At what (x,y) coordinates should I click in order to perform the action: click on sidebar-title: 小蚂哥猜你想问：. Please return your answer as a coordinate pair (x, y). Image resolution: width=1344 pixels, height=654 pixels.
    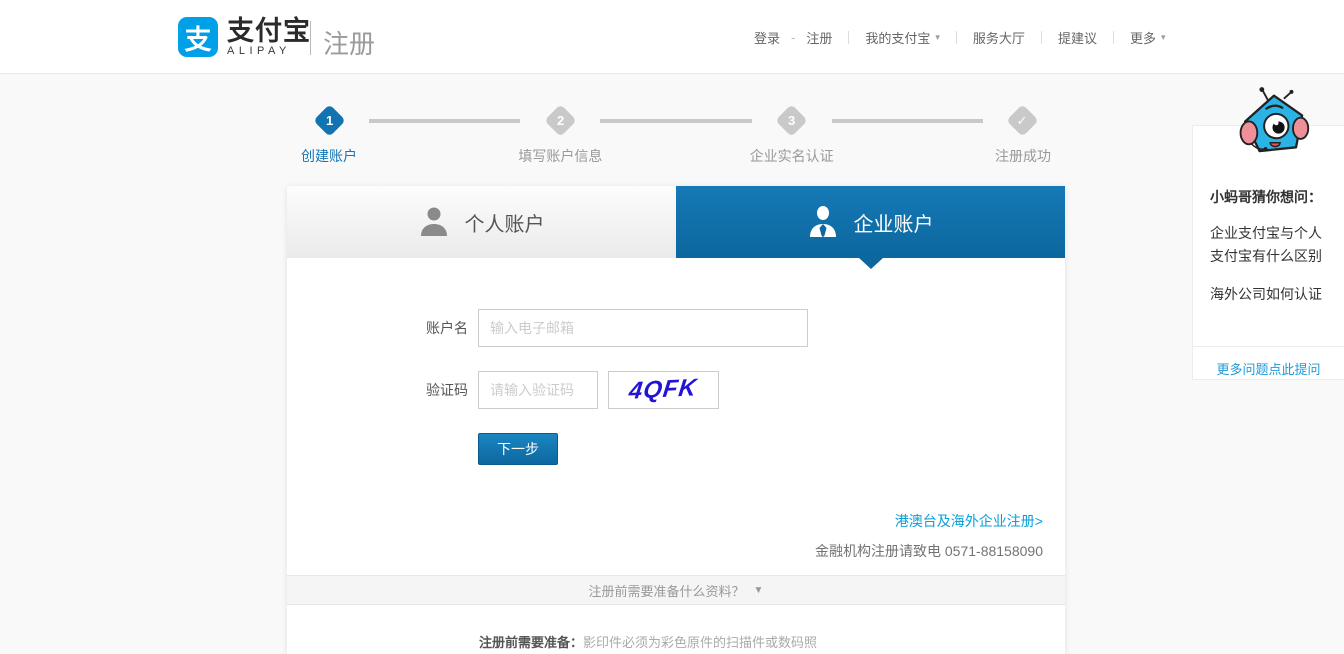
    Looking at the image, I should click on (1266, 197).